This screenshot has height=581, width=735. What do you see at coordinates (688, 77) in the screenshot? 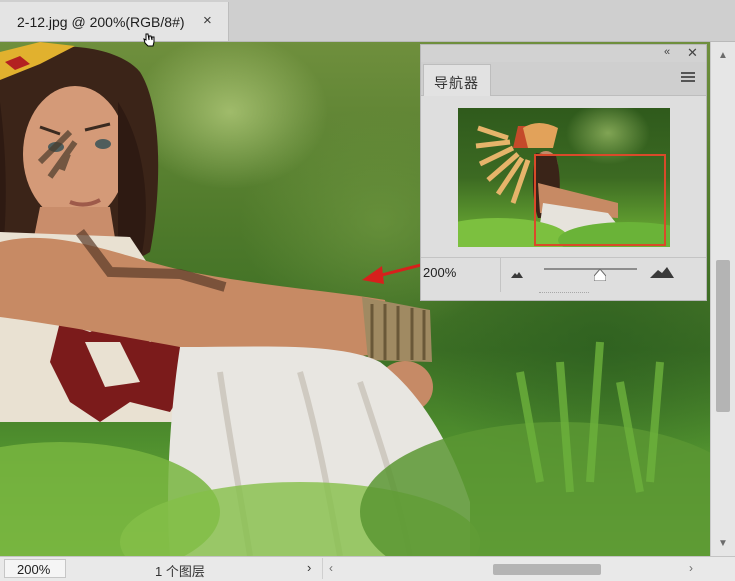
I see `hamburger-menu-icon` at bounding box center [688, 77].